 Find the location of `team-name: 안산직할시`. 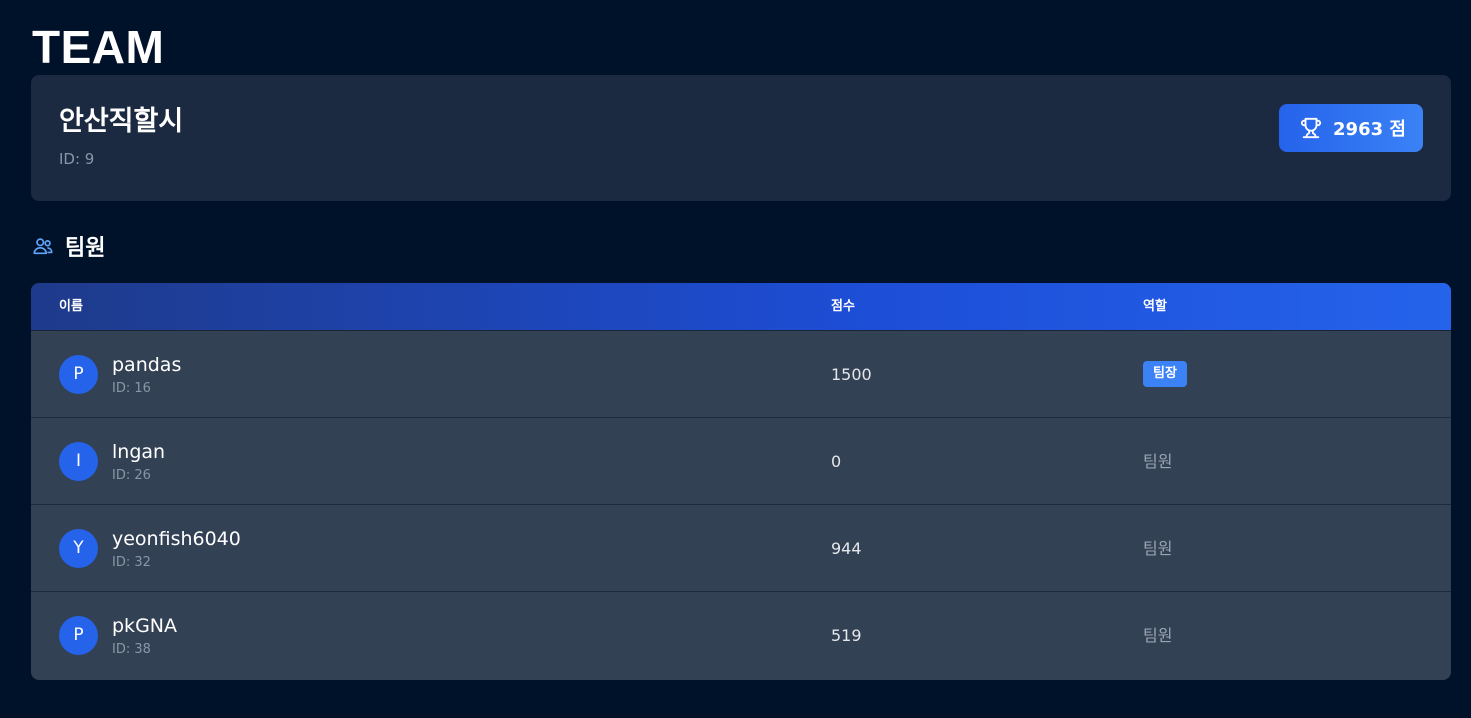

team-name: 안산직할시 is located at coordinates (121, 121).